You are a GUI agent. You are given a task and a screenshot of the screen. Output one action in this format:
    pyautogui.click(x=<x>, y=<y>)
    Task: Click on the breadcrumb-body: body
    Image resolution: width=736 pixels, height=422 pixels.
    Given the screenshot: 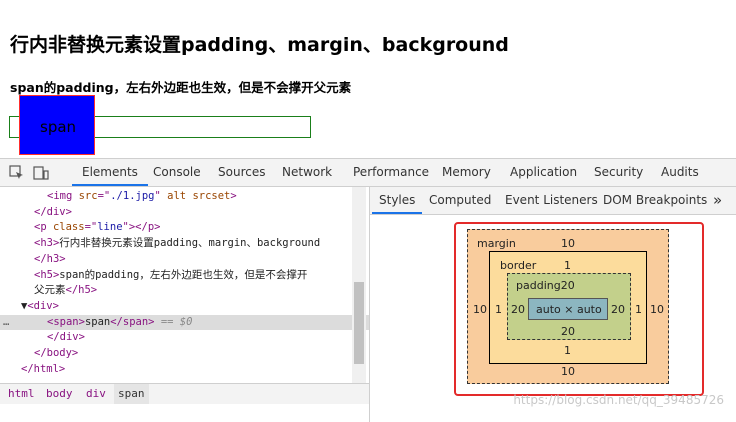 What is the action you would take?
    pyautogui.click(x=59, y=394)
    